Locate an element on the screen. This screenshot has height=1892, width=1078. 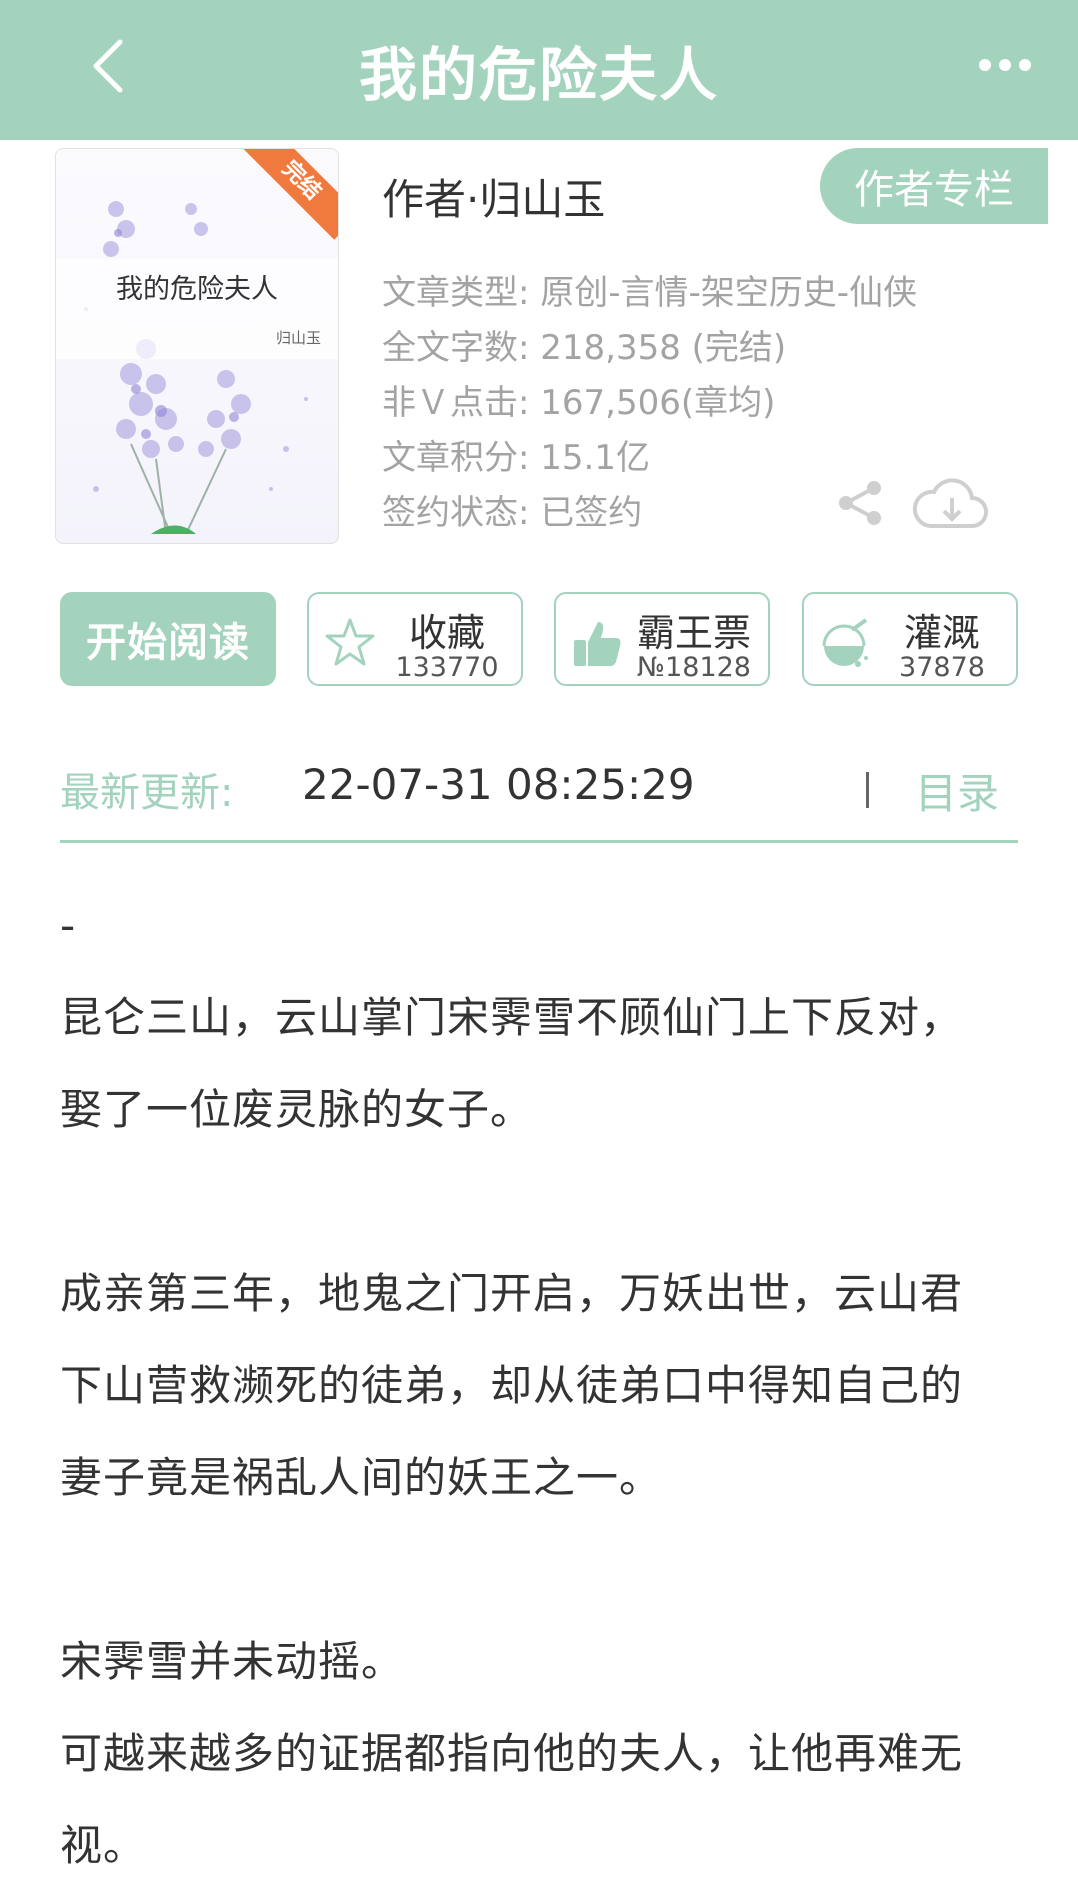
synopsis-line: 下山营救濒死的徒弟，却从徒弟口中得知自己的 is located at coordinates (512, 1385).